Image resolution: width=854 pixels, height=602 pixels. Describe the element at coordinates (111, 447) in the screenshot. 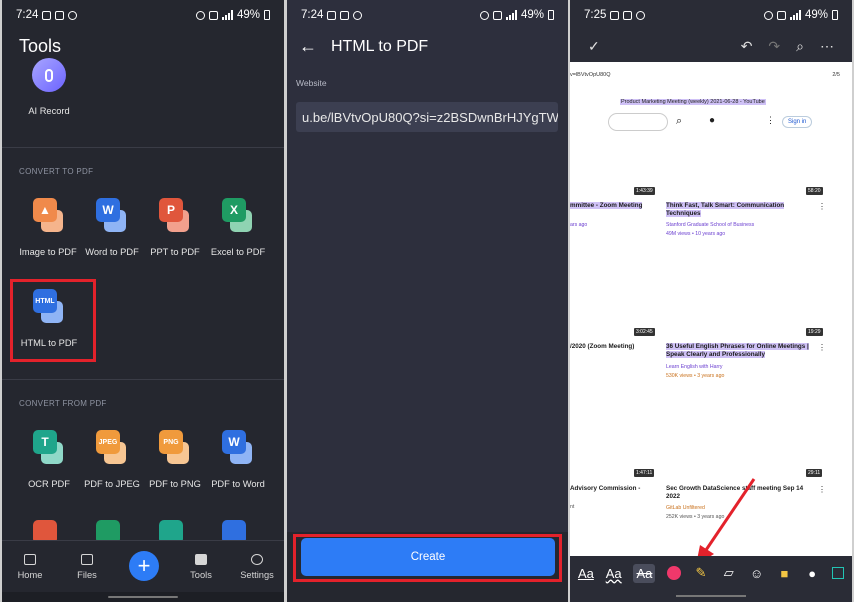

I see `jpeg-icon: JPEG` at that location.